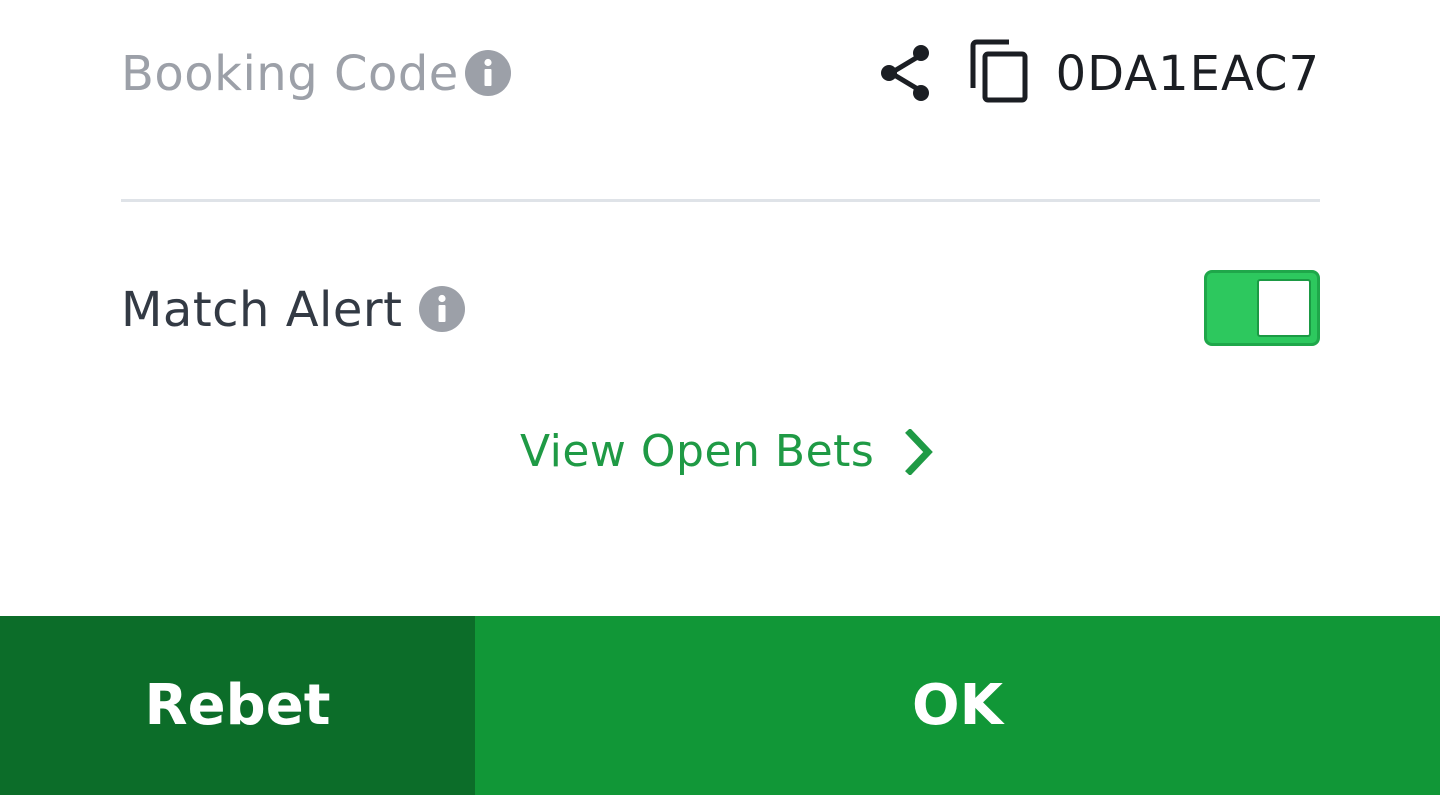 This screenshot has height=795, width=1440. I want to click on toggle-knob, so click(1284, 308).